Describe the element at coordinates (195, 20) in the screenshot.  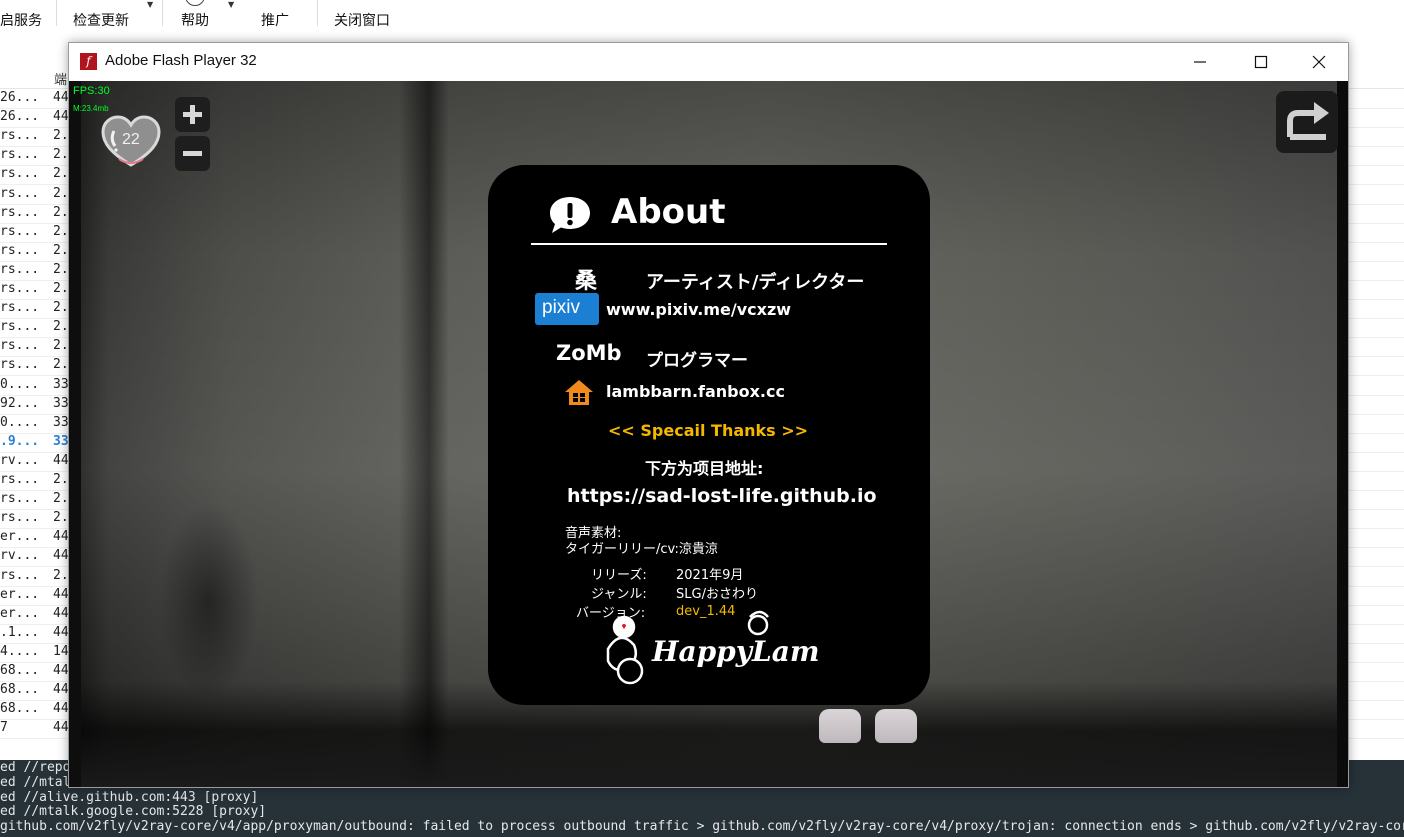
I see `help-button: 帮助` at that location.